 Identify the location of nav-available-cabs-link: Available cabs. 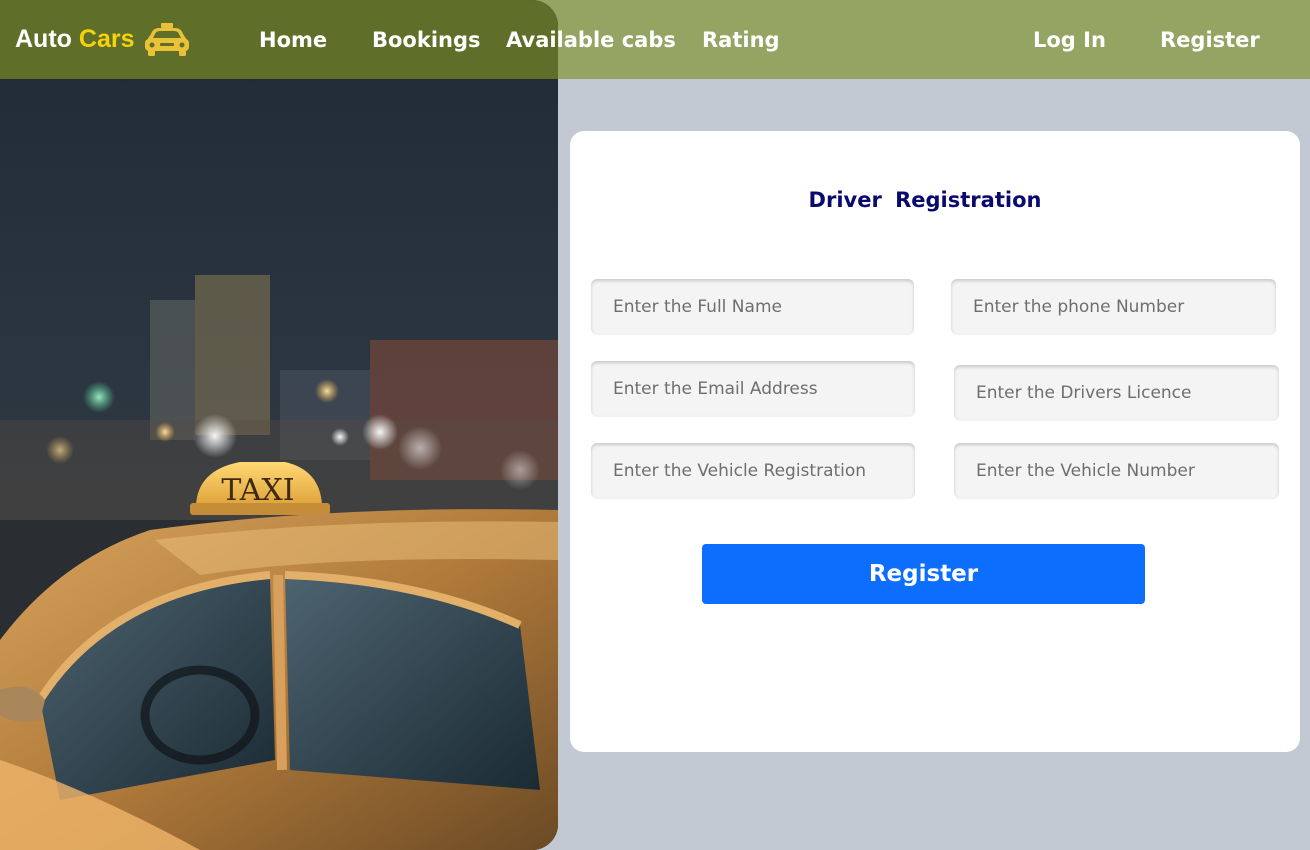
(591, 39).